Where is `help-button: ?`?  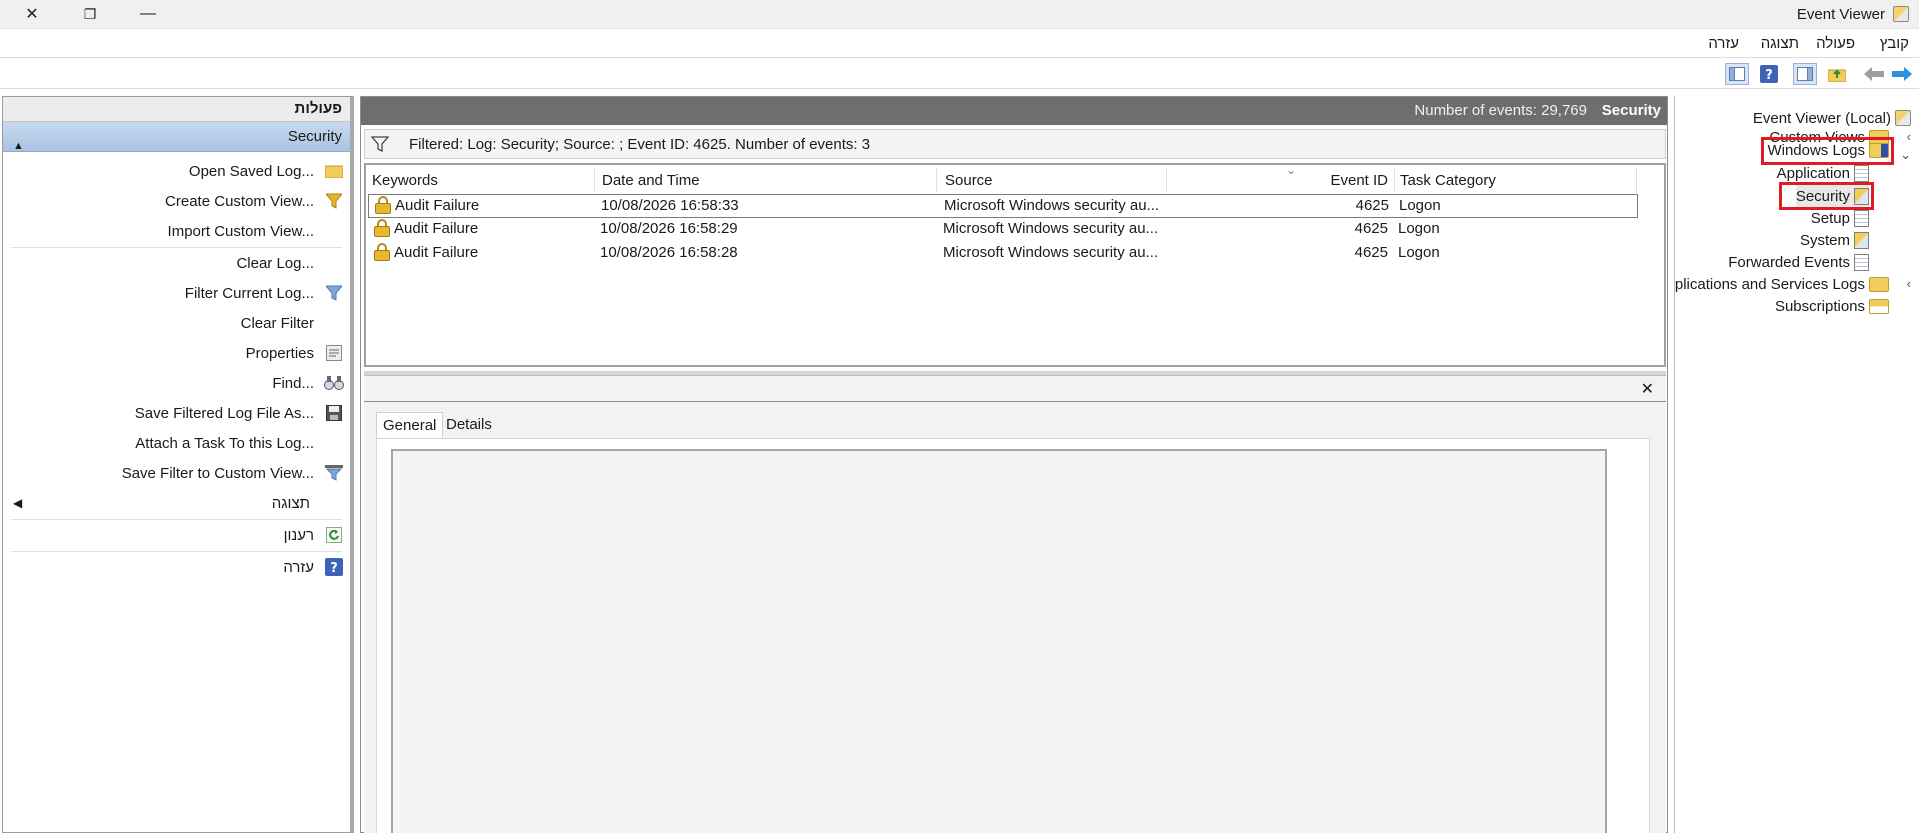
help-button: ? is located at coordinates (1769, 74).